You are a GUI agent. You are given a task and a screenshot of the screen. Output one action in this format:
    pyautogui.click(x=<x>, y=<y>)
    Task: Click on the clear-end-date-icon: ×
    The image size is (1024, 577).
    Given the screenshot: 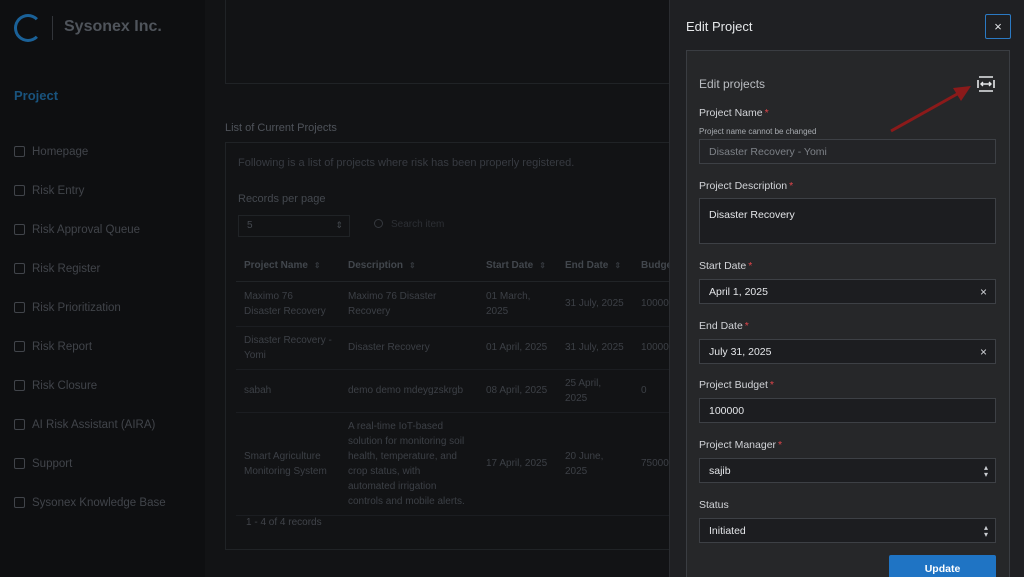 What is the action you would take?
    pyautogui.click(x=983, y=352)
    